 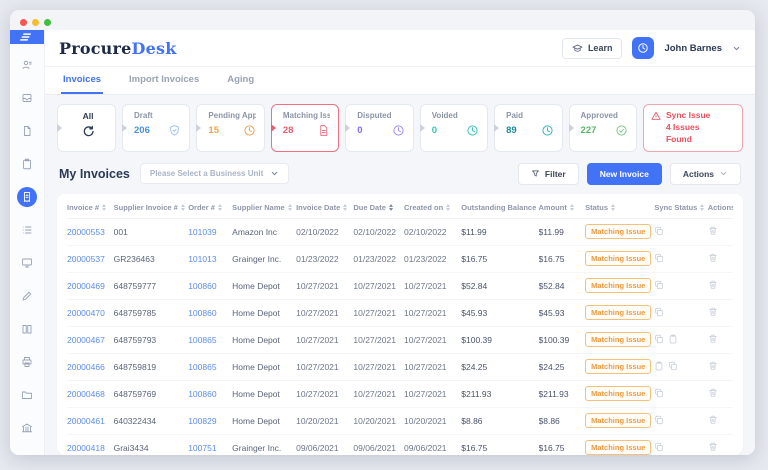 What do you see at coordinates (210, 232) in the screenshot?
I see `order-number-link: 101039` at bounding box center [210, 232].